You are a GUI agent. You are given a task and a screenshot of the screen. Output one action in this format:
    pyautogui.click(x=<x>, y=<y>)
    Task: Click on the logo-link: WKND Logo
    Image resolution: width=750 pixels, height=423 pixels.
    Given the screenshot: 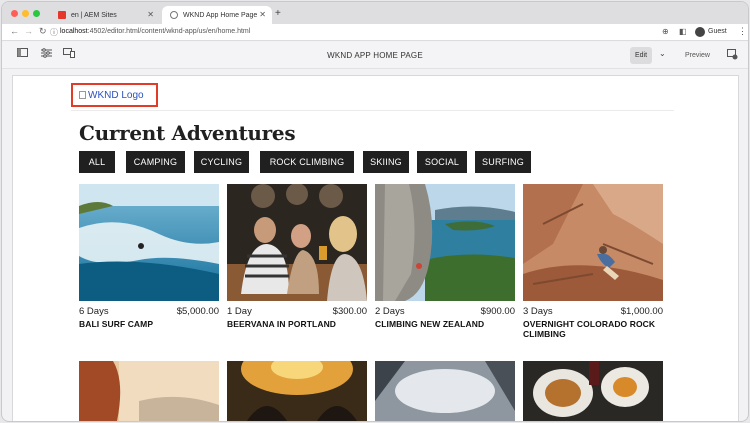 What is the action you would take?
    pyautogui.click(x=111, y=95)
    